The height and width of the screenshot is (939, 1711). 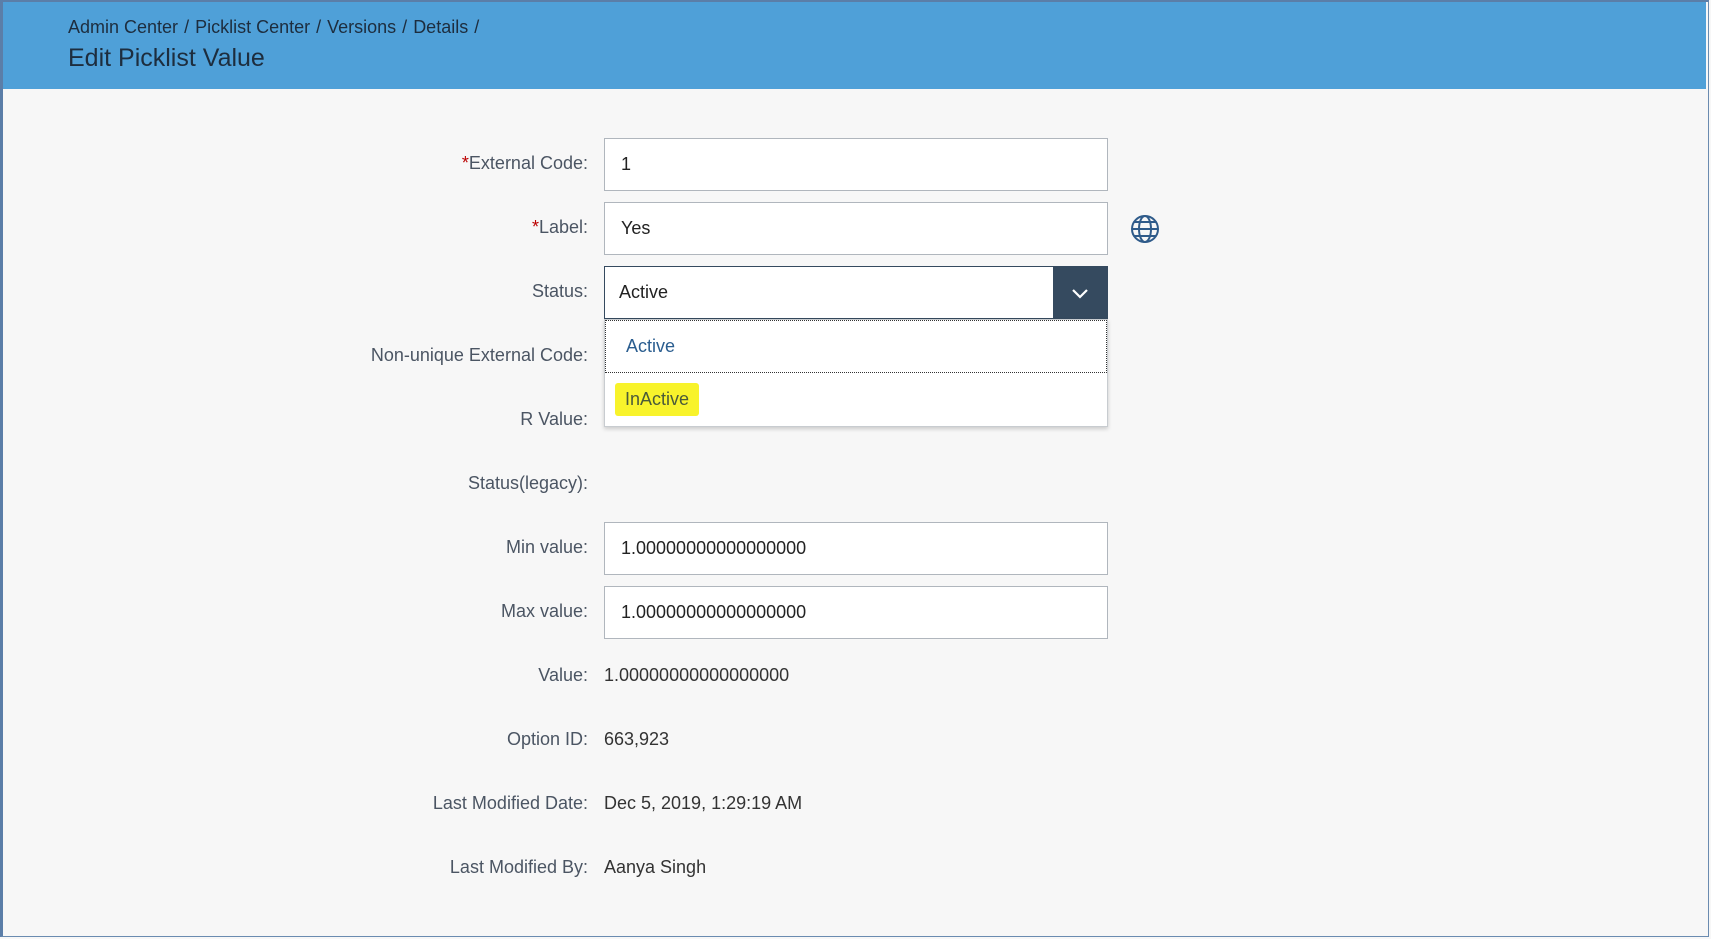 I want to click on min-value-input: 1.00000000000000000, so click(x=856, y=548).